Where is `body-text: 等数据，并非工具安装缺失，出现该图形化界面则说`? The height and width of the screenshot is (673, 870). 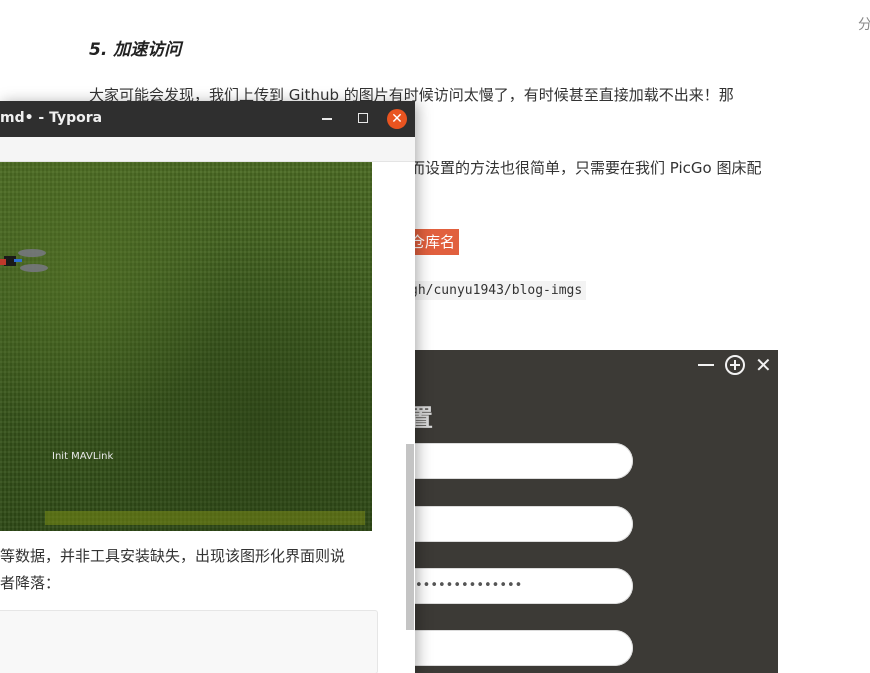 body-text: 等数据，并非工具安装缺失，出现该图形化界面则说 is located at coordinates (173, 556).